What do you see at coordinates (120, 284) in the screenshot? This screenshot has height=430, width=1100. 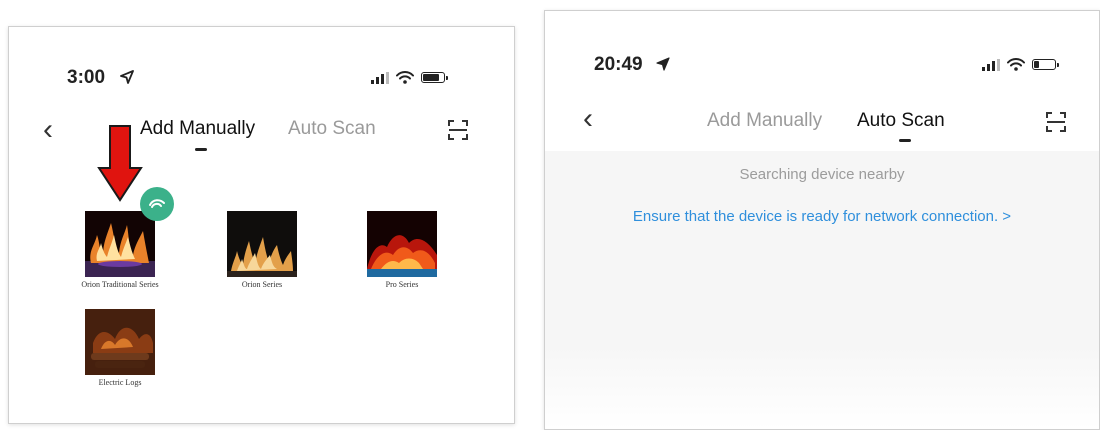 I see `device-label: Orion Traditional Series` at bounding box center [120, 284].